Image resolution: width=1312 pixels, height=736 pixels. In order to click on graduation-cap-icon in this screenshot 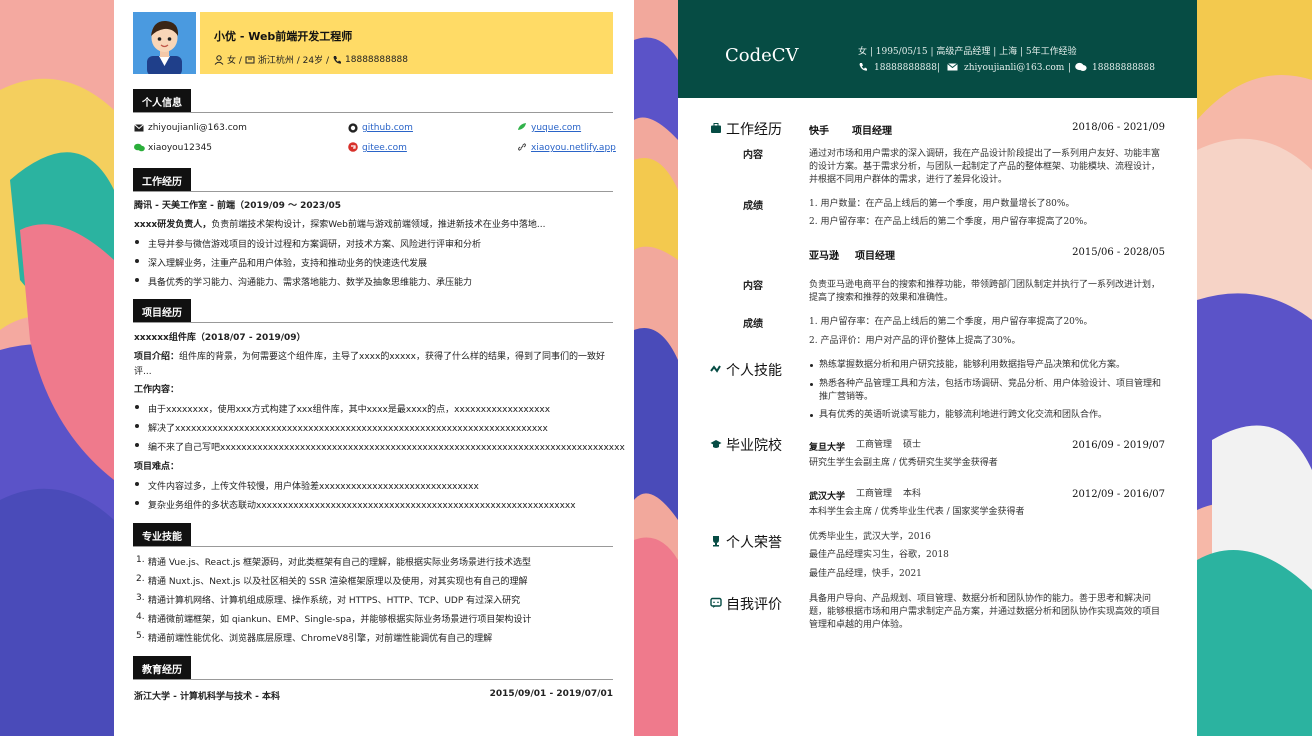, I will do `click(716, 444)`.